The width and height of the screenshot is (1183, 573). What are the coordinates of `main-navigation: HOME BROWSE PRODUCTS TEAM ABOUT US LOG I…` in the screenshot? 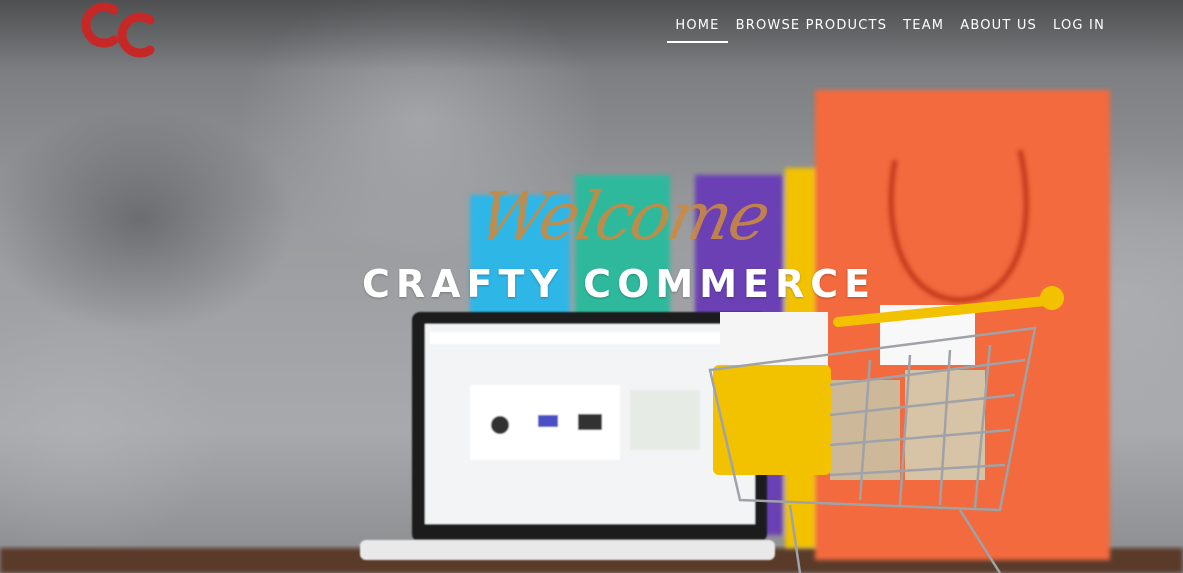 It's located at (890, 29).